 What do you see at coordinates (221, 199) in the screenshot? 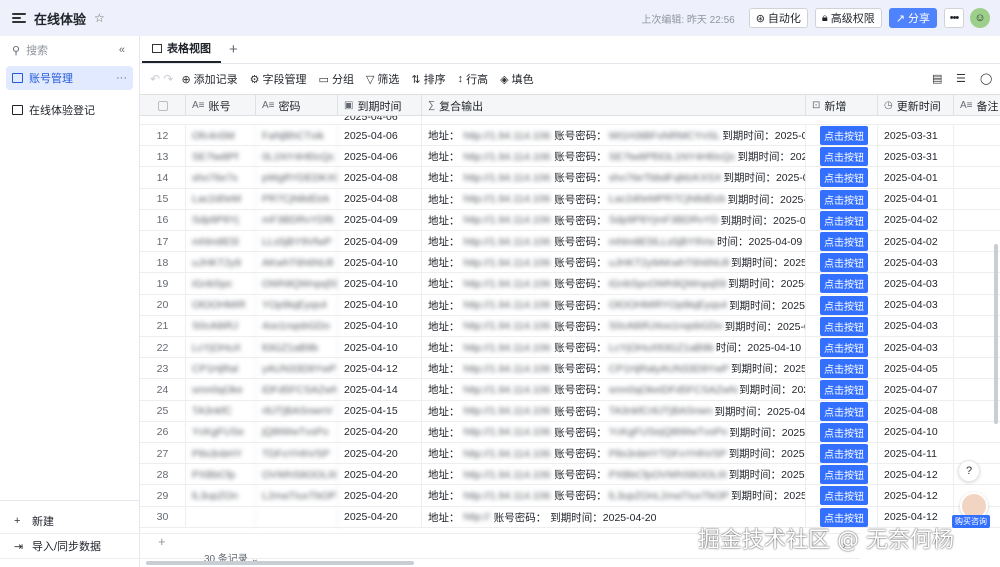
I see `account-cell: Lac2d0eM` at bounding box center [221, 199].